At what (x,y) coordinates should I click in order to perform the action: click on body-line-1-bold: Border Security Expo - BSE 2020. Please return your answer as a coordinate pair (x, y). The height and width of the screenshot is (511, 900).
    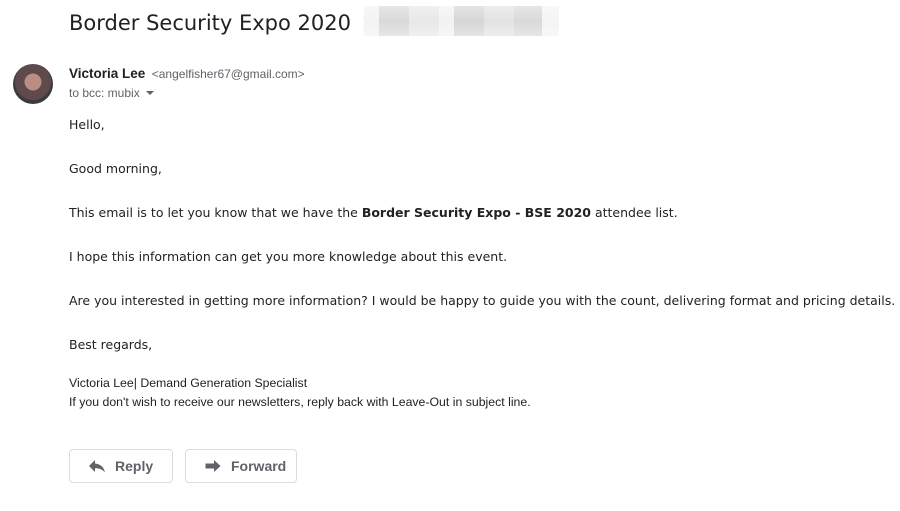
    Looking at the image, I should click on (476, 212).